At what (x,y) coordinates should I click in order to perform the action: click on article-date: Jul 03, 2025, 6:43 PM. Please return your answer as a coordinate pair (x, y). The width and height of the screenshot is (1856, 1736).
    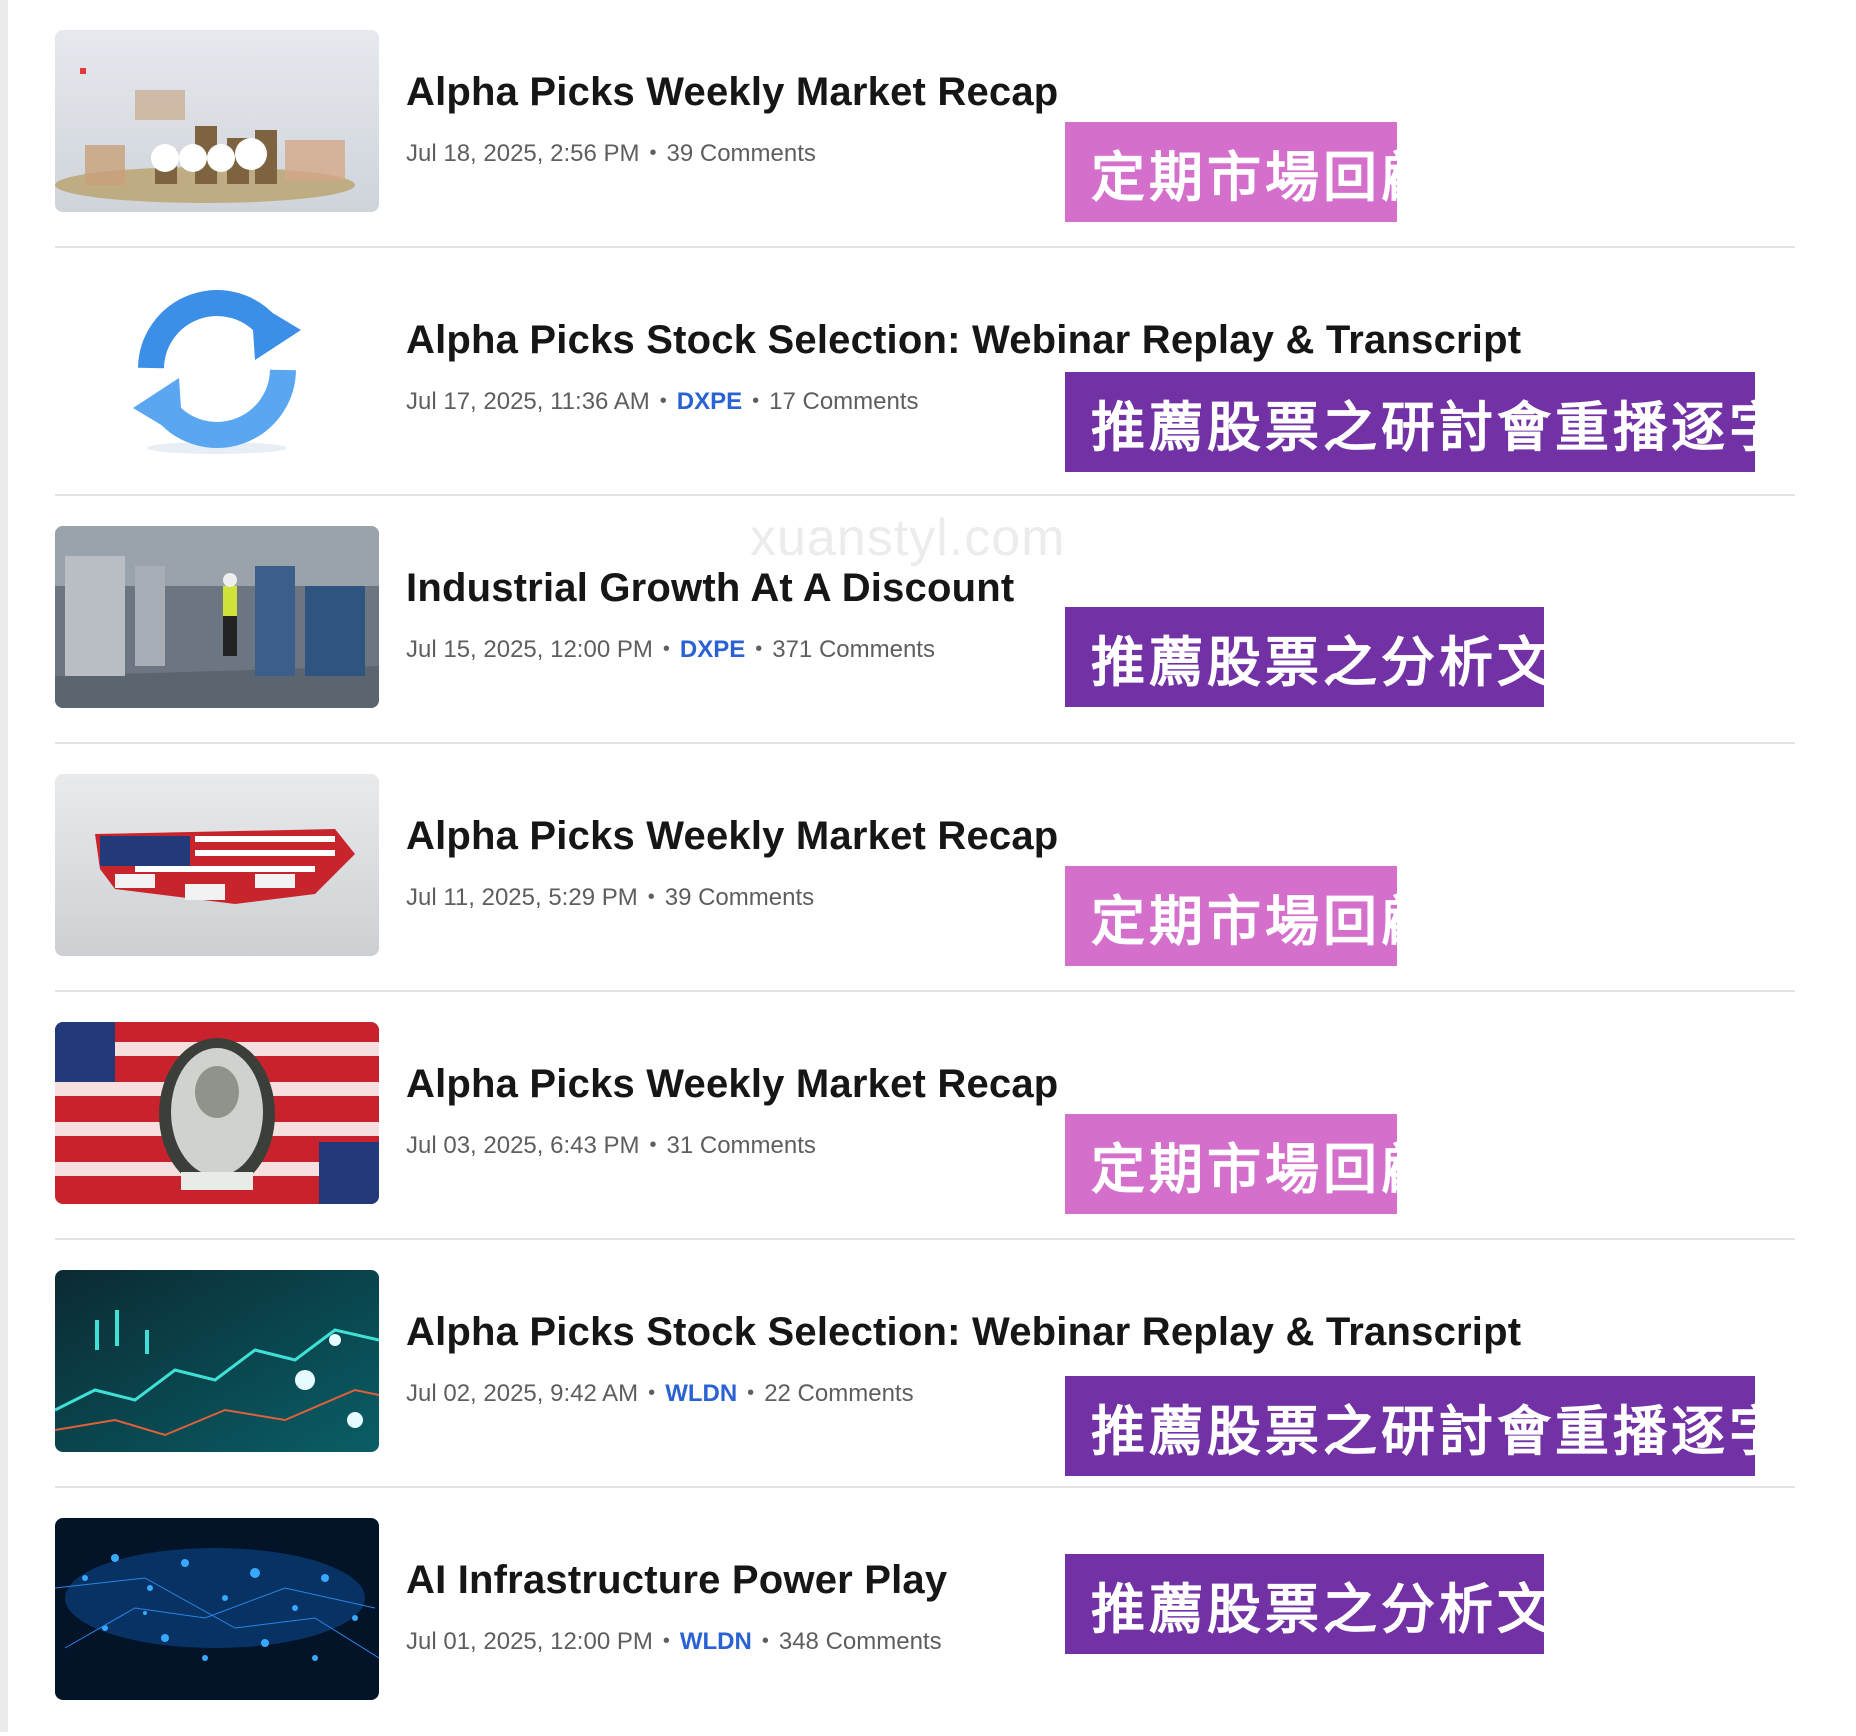
    Looking at the image, I should click on (523, 1145).